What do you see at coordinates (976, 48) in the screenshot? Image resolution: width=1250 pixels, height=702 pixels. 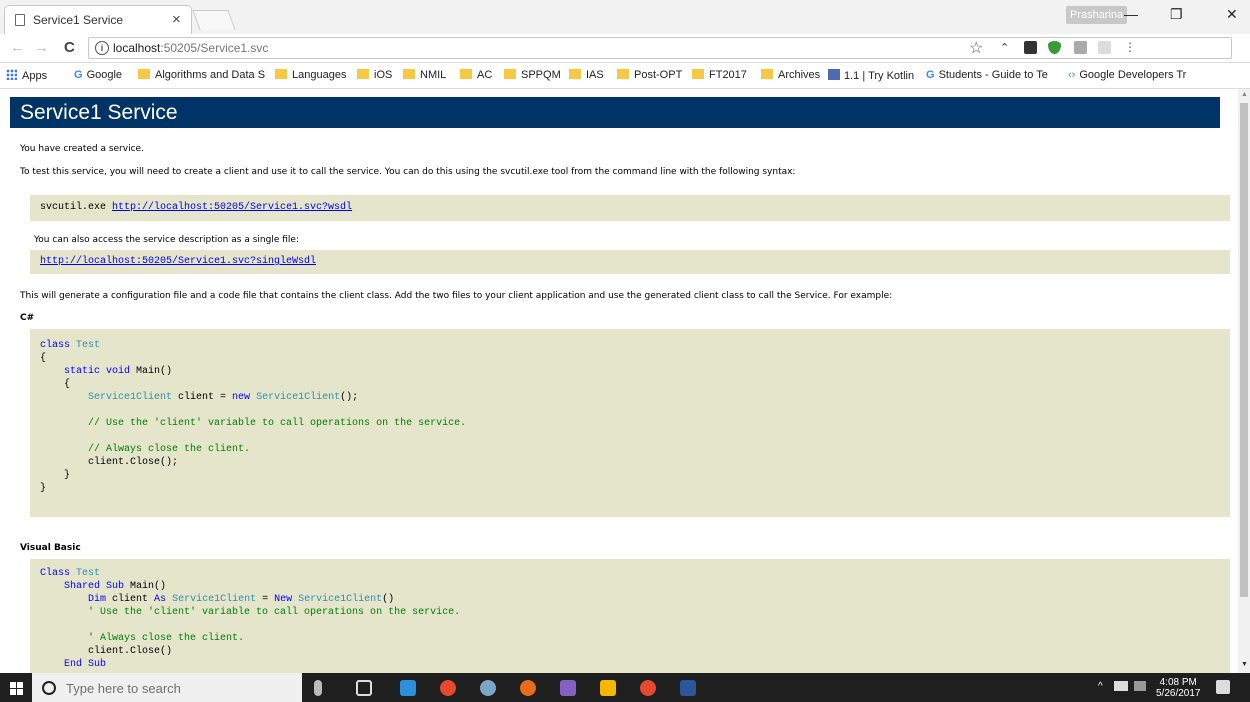 I see `bookmark-star-icon: ☆` at bounding box center [976, 48].